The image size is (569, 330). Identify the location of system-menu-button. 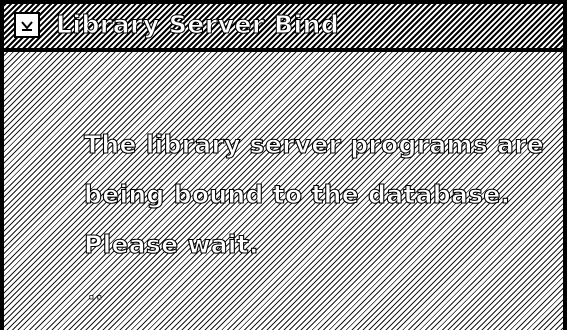
(27, 25).